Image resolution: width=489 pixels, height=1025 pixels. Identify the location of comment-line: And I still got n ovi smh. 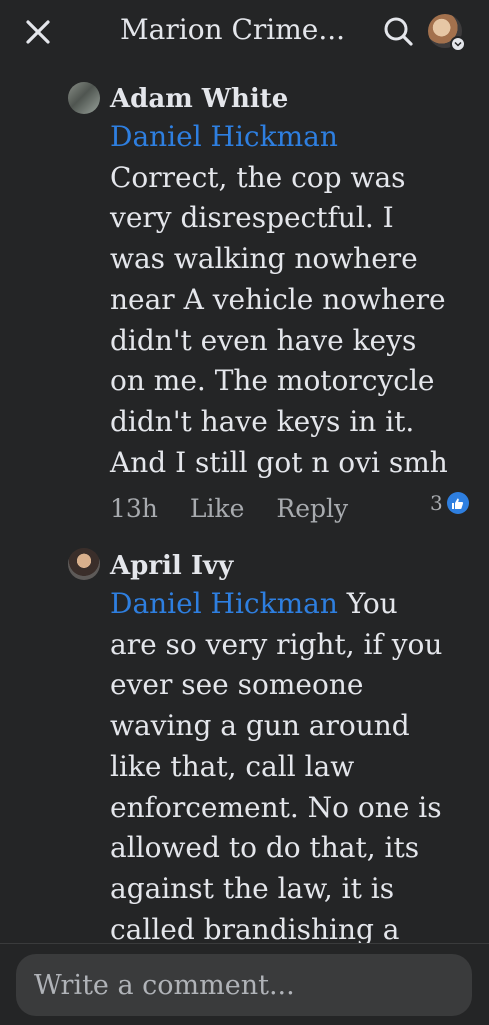
(279, 462).